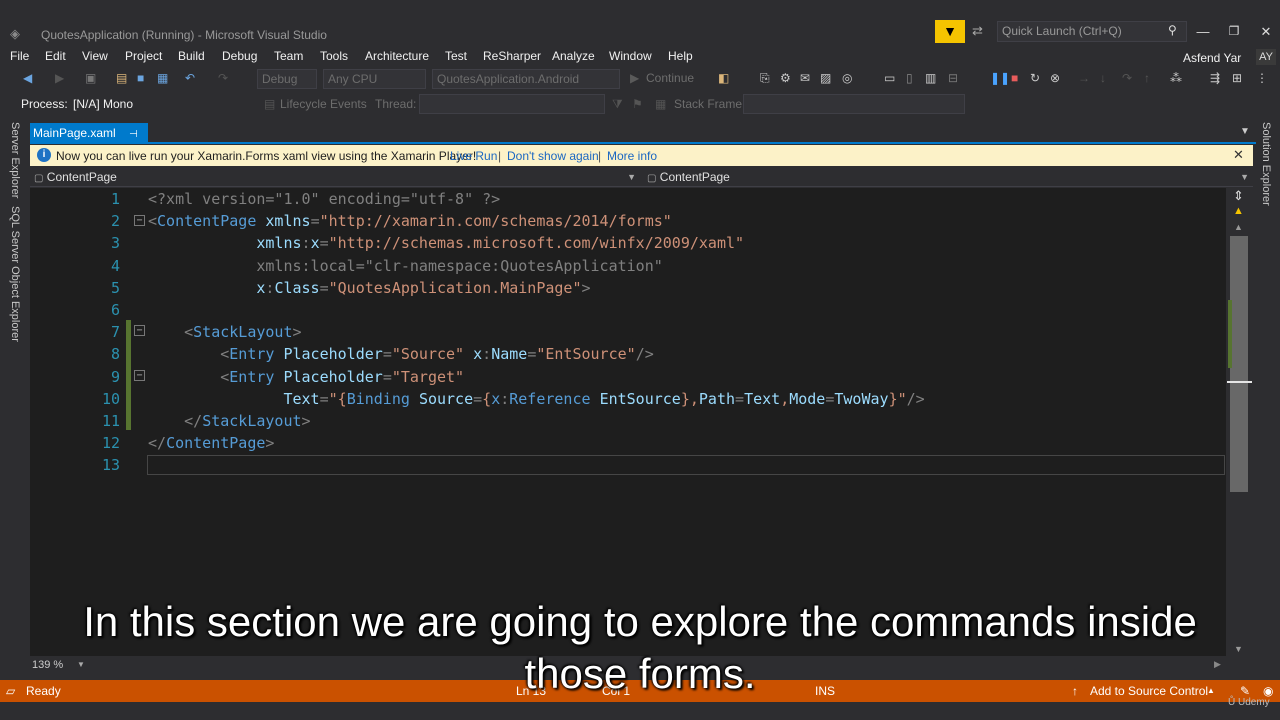 The width and height of the screenshot is (1280, 720). I want to click on thread-select, so click(512, 104).